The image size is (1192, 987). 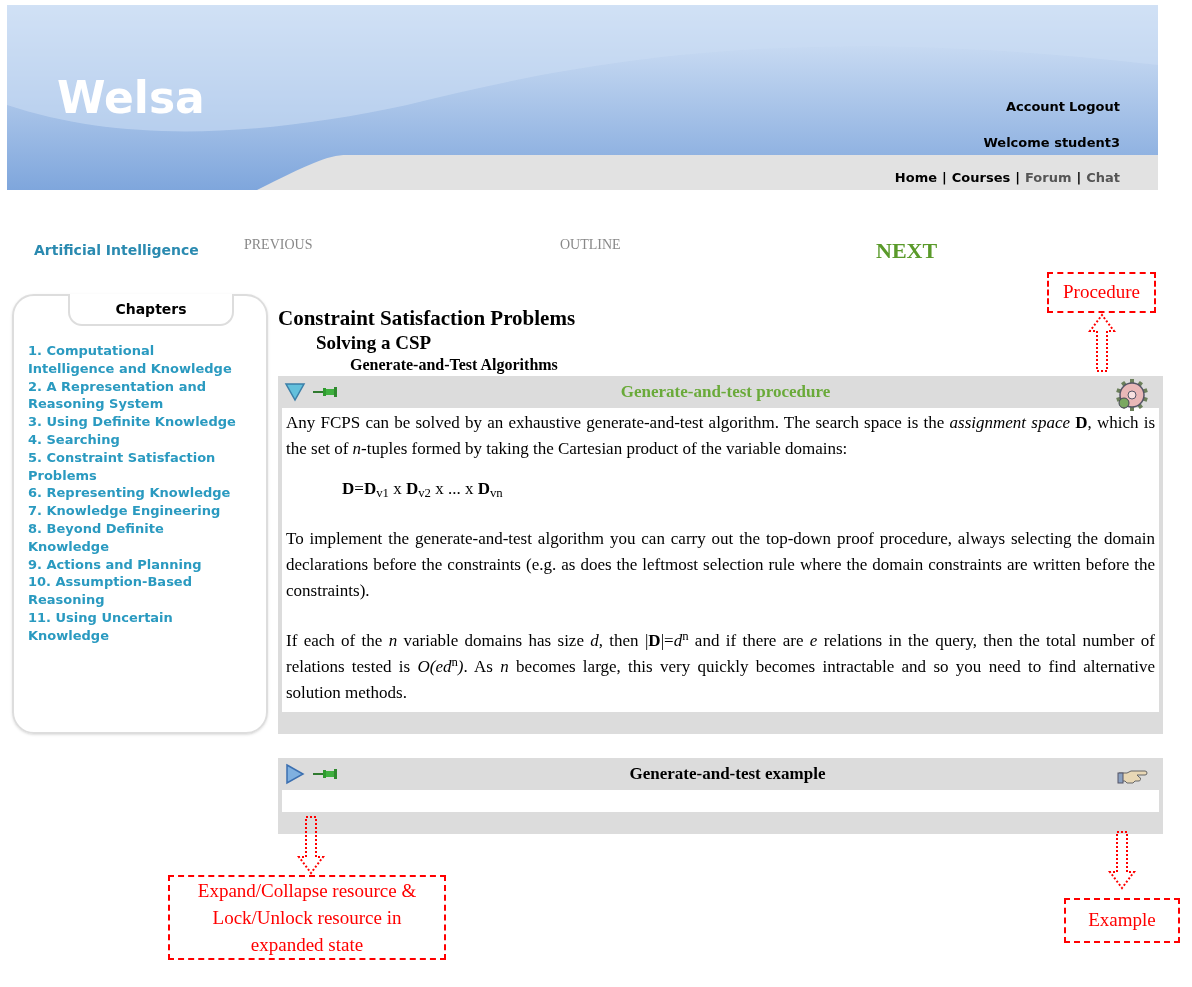 What do you see at coordinates (139, 250) in the screenshot?
I see `course-link: Artificial Intelligence` at bounding box center [139, 250].